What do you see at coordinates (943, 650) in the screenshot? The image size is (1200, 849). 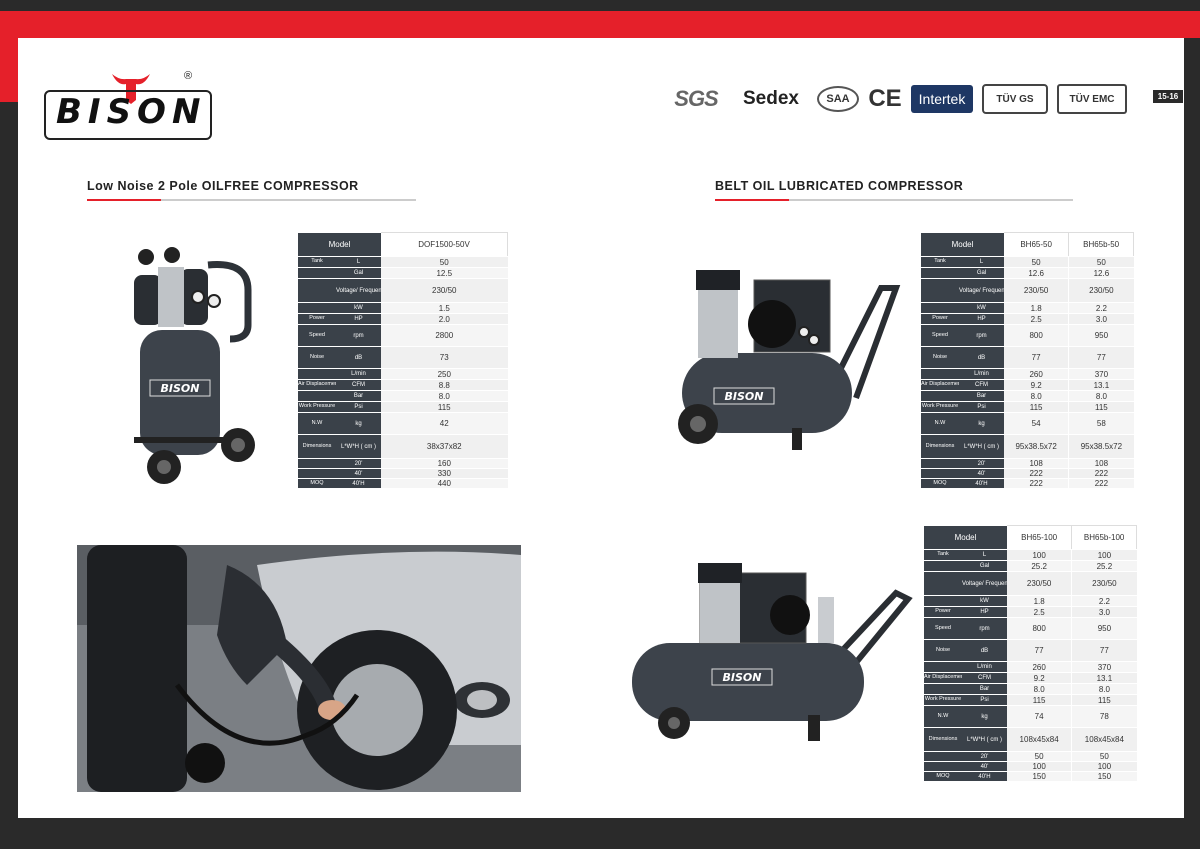 I see `spec-row-label: Noise` at bounding box center [943, 650].